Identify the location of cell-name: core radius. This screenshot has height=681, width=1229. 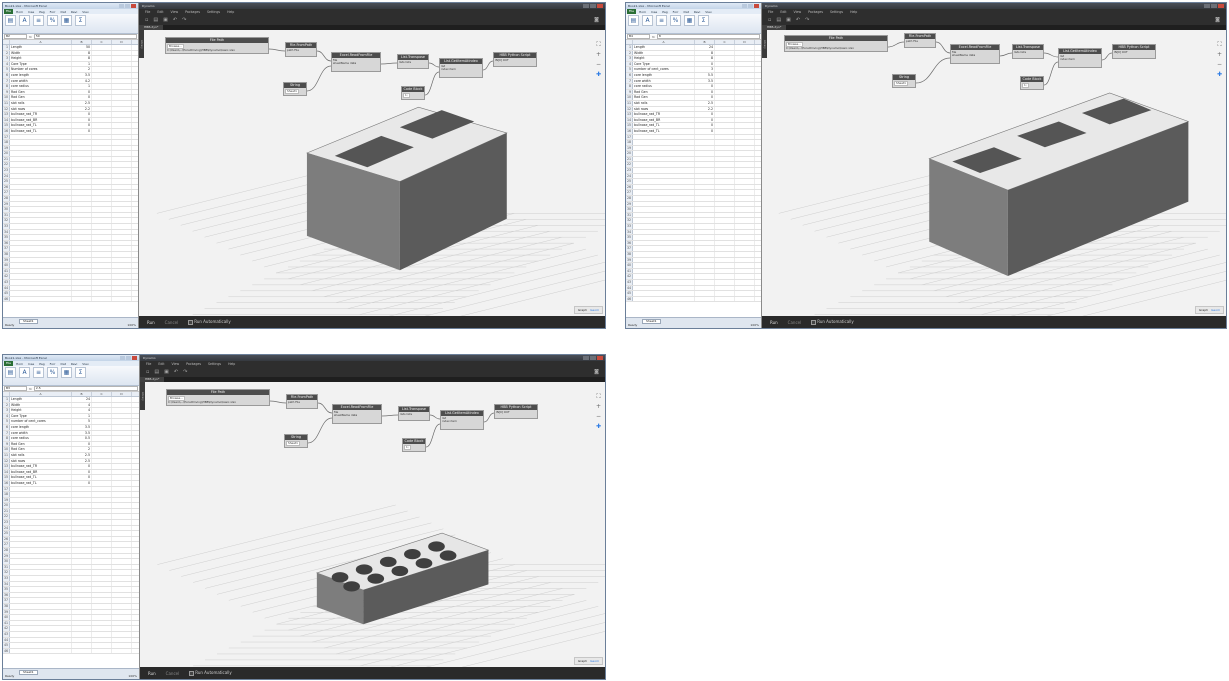
(664, 86).